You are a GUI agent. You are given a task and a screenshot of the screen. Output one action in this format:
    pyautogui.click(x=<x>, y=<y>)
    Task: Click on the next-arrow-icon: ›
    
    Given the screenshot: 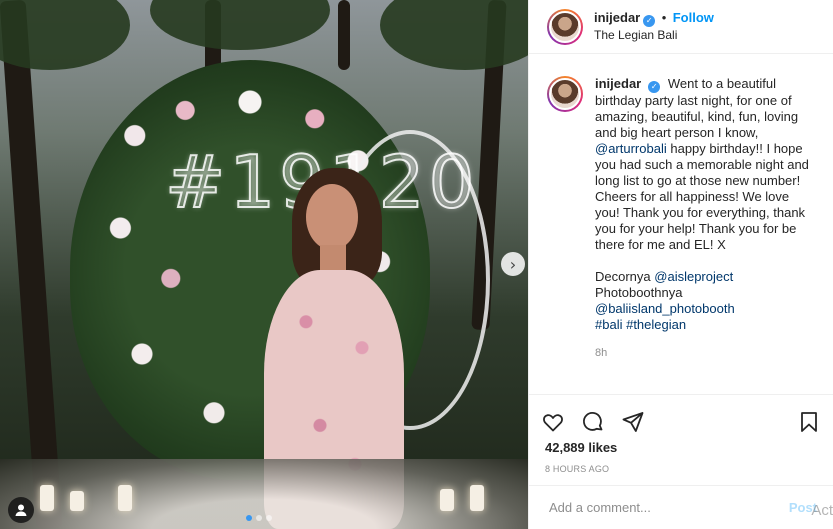 What is the action you would take?
    pyautogui.click(x=513, y=264)
    